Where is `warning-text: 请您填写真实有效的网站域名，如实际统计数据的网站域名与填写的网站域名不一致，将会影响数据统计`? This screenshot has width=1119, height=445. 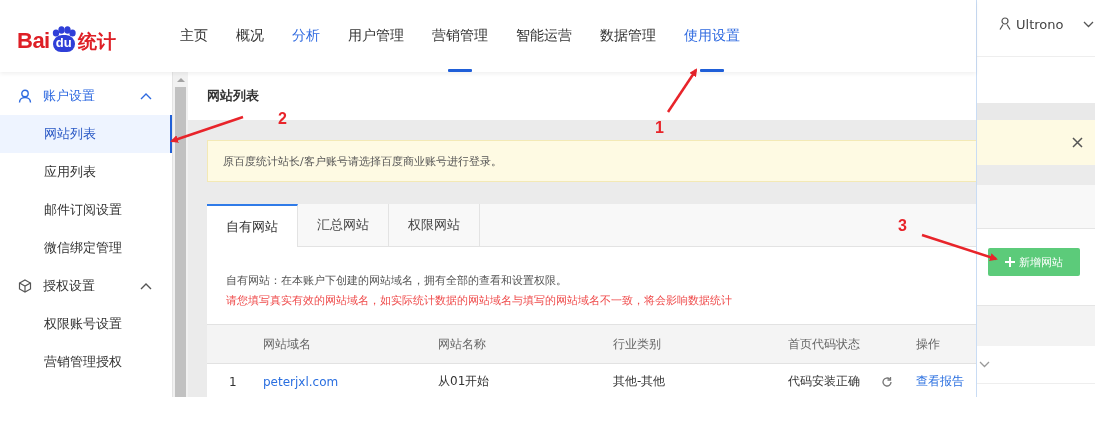 warning-text: 请您填写真实有效的网站域名，如实际统计数据的网站域名与填写的网站域名不一致，将会影响数据统计 is located at coordinates (479, 301).